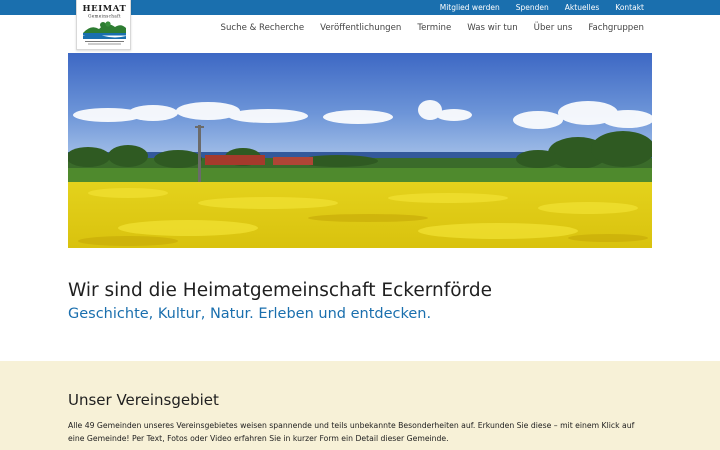  Describe the element at coordinates (470, 7) in the screenshot. I see `nav-mitglied-werden: Mitglied werden` at that location.